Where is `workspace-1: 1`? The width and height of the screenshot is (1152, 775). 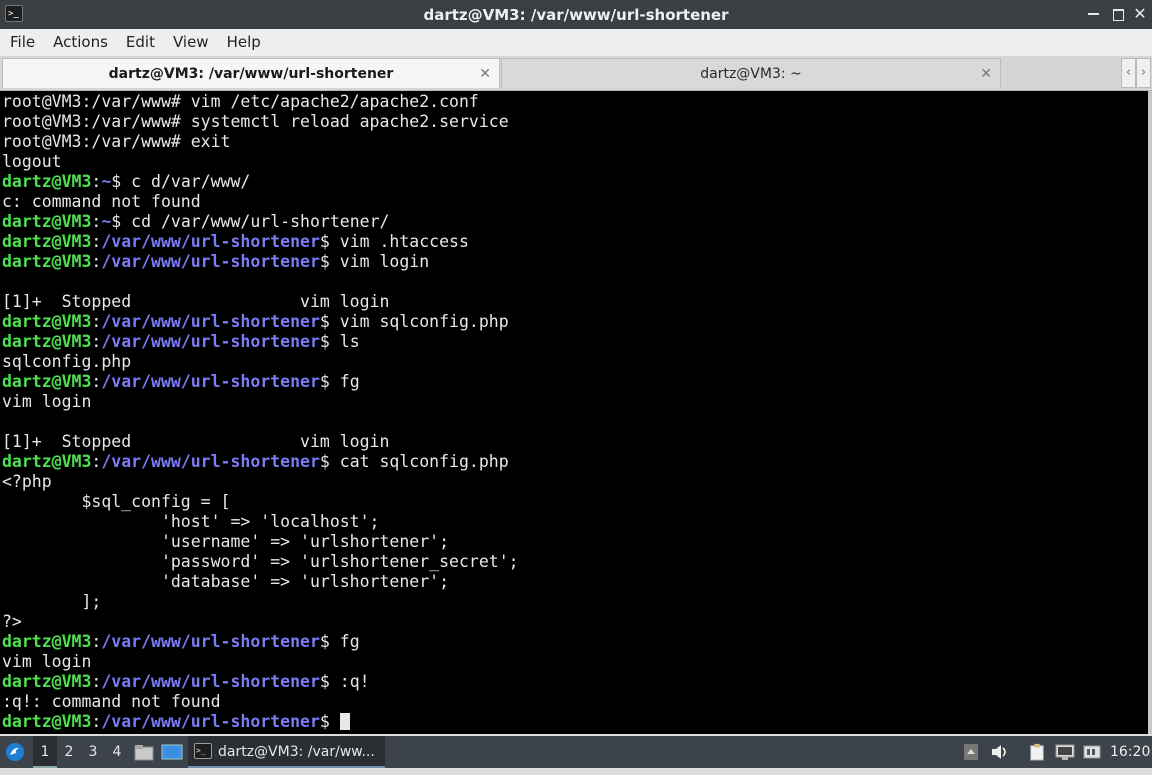
workspace-1: 1 is located at coordinates (45, 752).